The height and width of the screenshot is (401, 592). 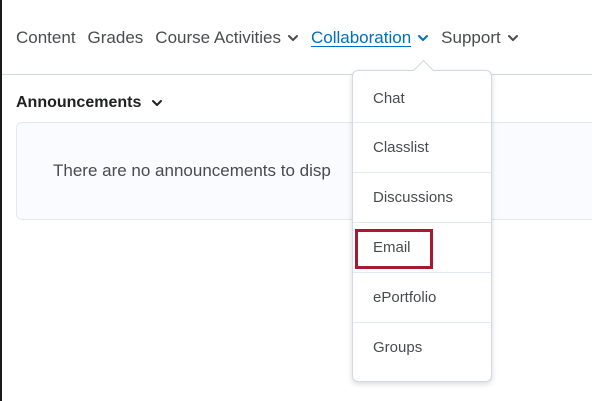 What do you see at coordinates (422, 298) in the screenshot?
I see `menu-item-eportfolio: ePortfolio` at bounding box center [422, 298].